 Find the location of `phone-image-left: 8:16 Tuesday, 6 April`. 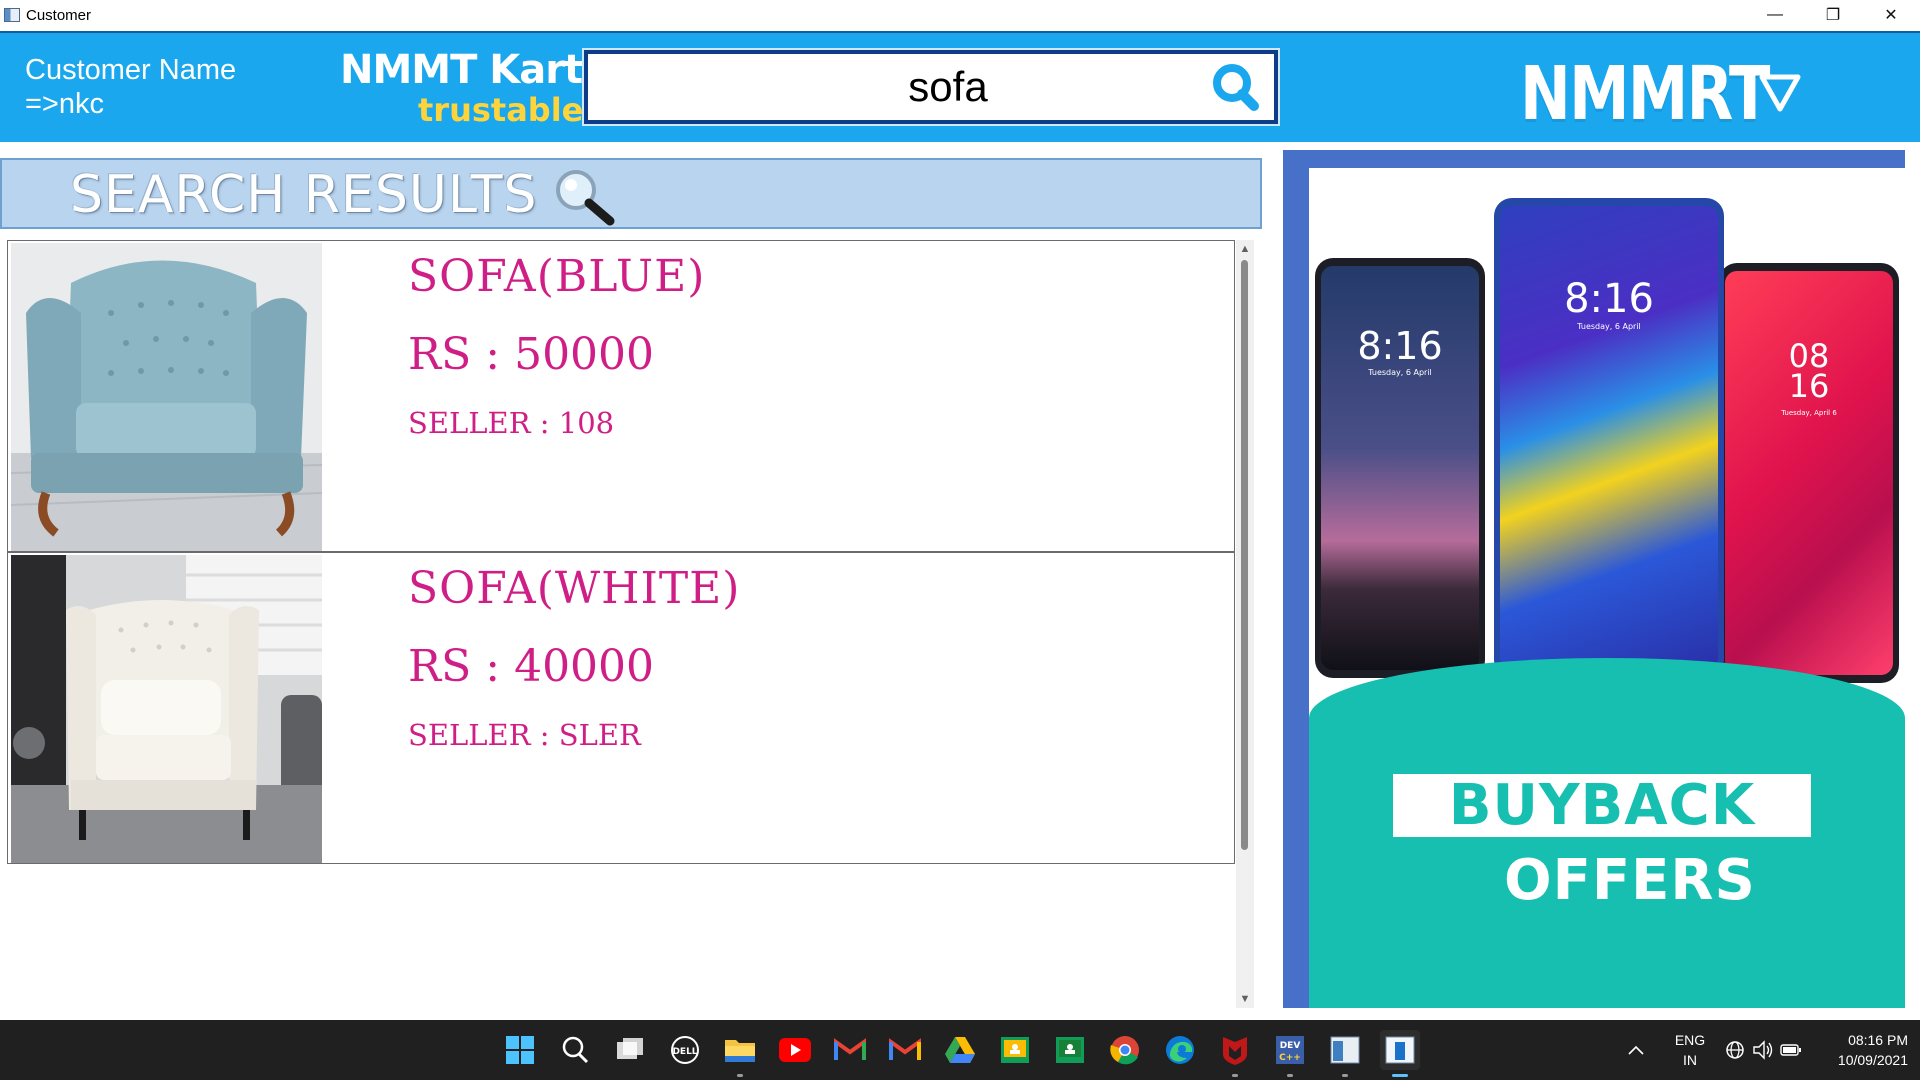

phone-image-left: 8:16 Tuesday, 6 April is located at coordinates (1400, 468).